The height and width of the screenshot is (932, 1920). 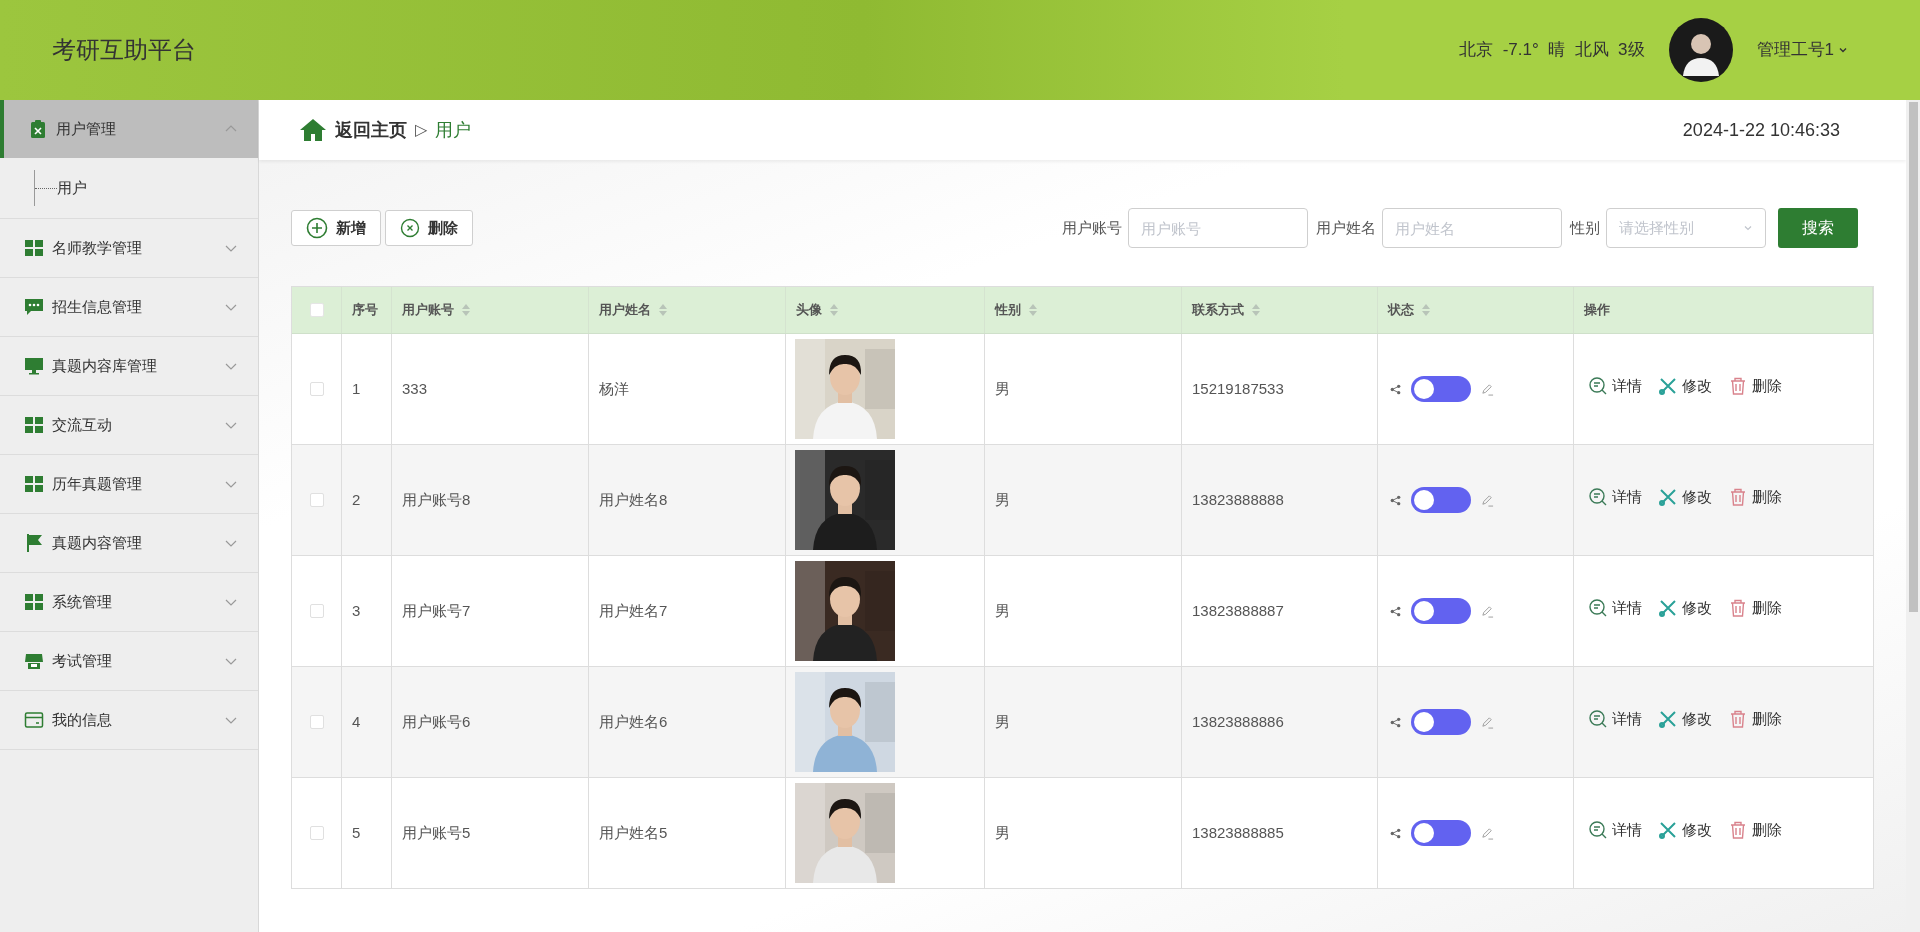 What do you see at coordinates (129, 425) in the screenshot?
I see `sidebar-item: 交流互动` at bounding box center [129, 425].